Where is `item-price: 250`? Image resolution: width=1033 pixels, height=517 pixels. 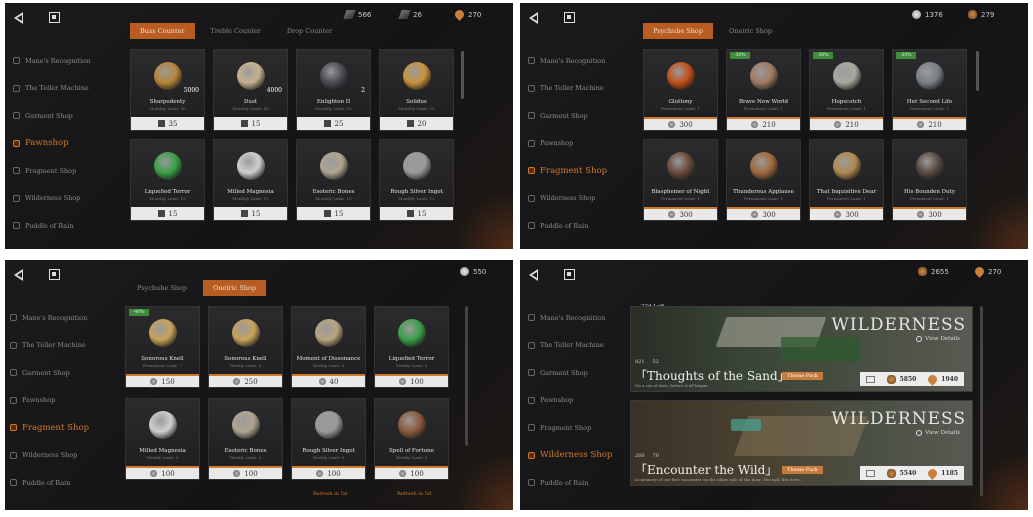 item-price: 250 is located at coordinates (245, 380).